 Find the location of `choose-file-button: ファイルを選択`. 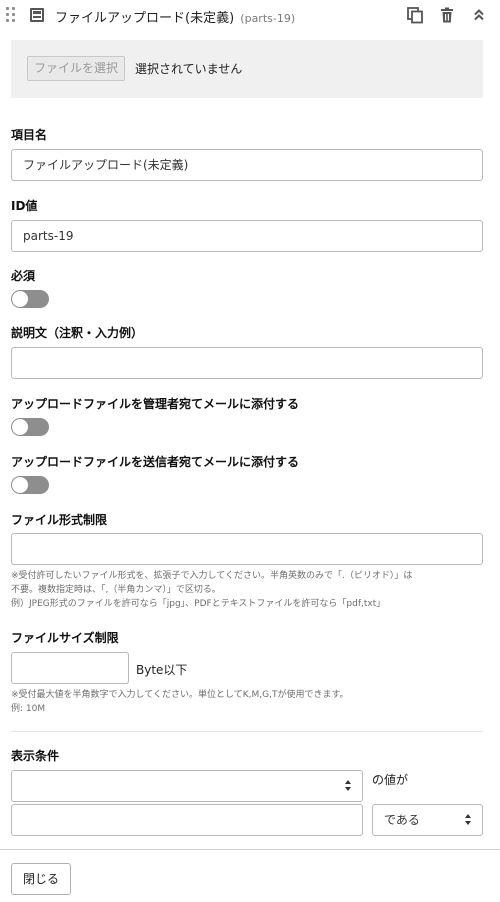

choose-file-button: ファイルを選択 is located at coordinates (76, 68).